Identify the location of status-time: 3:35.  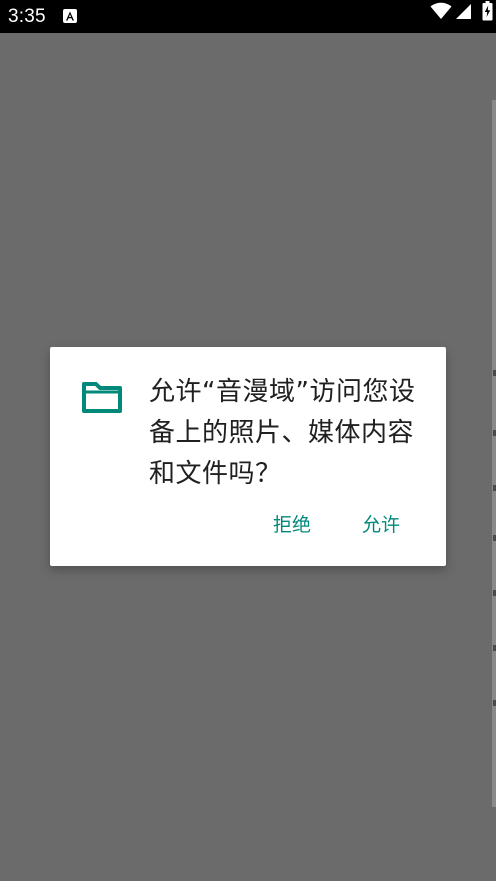
(27, 16).